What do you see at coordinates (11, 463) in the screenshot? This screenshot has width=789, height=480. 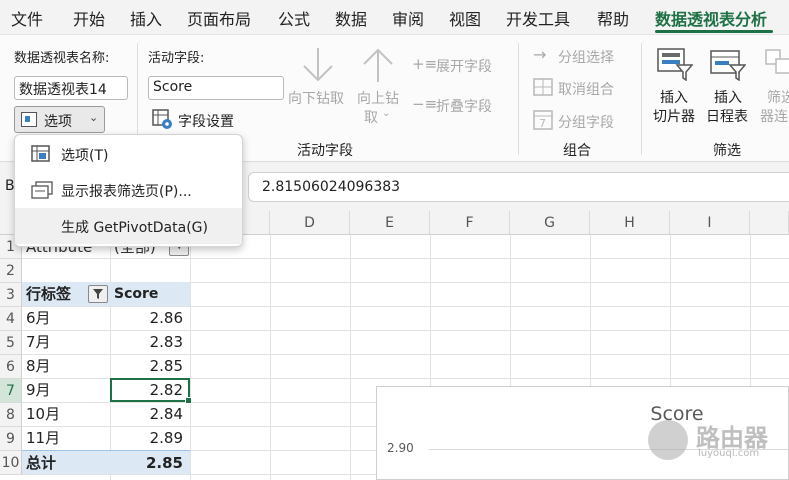 I see `row-header: 10` at bounding box center [11, 463].